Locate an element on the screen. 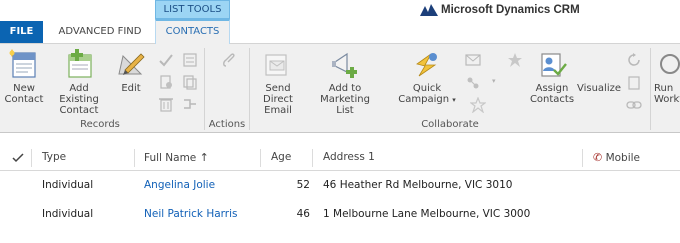 The height and width of the screenshot is (243, 680). brand-logo: Microsoft Dynamics CRM is located at coordinates (500, 10).